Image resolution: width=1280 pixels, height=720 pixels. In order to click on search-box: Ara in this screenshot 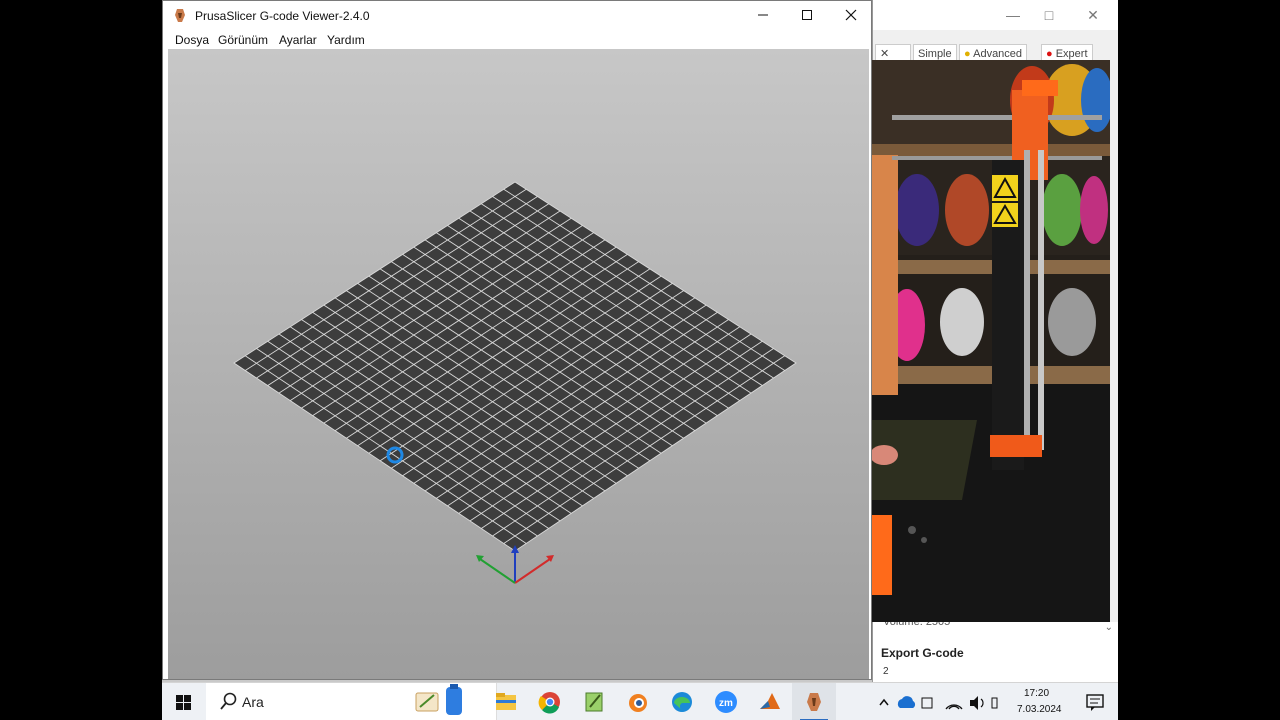, I will do `click(351, 701)`.